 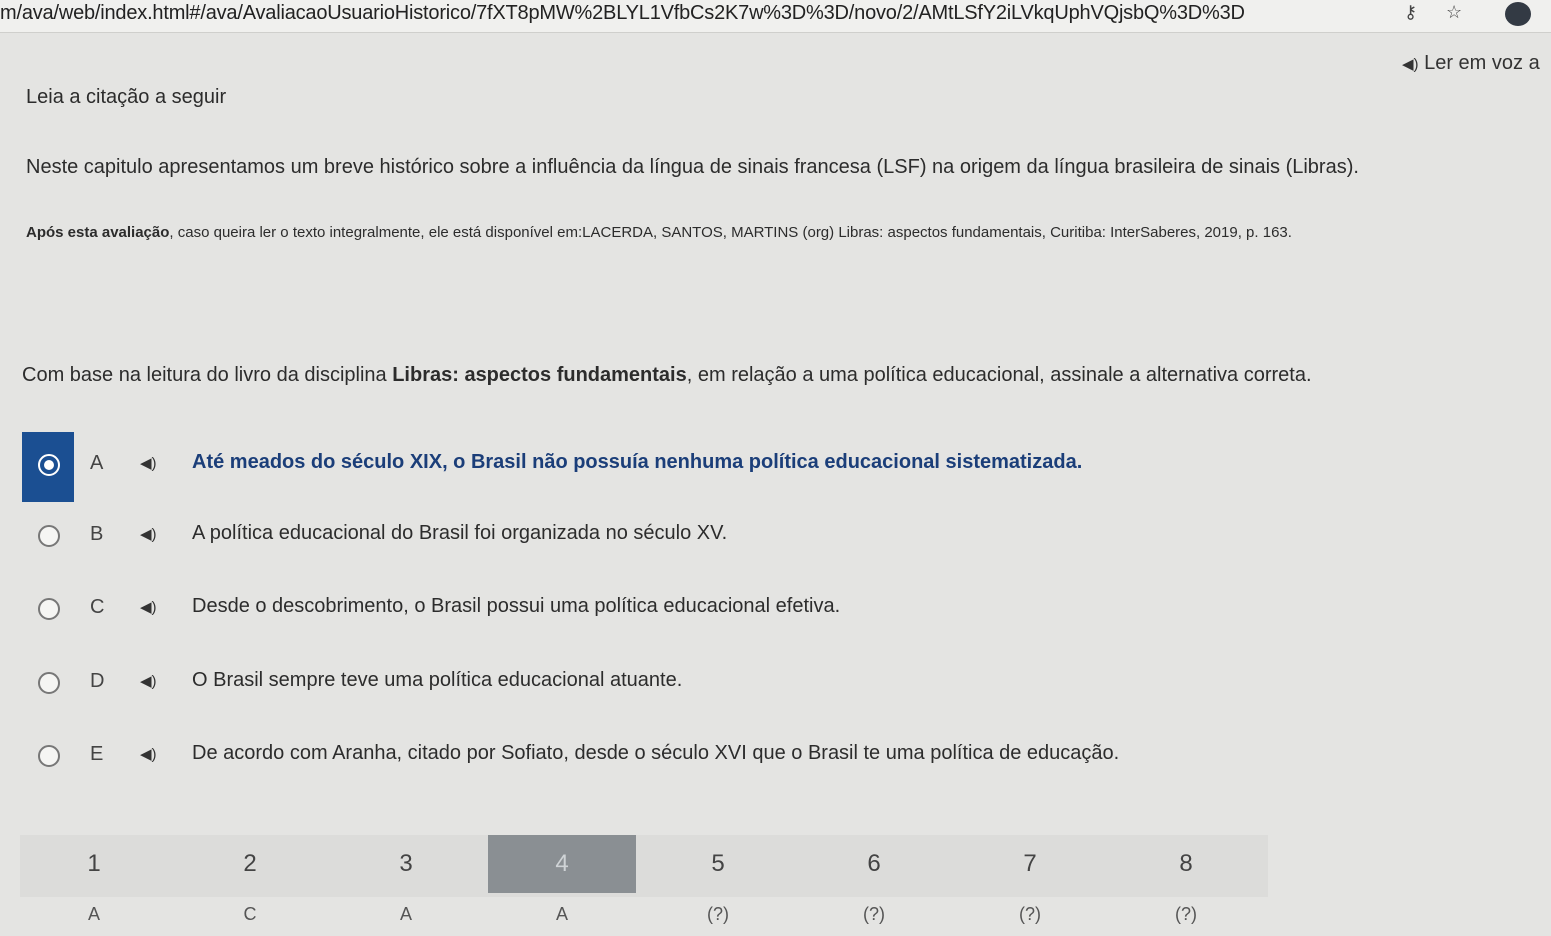 What do you see at coordinates (97, 681) in the screenshot?
I see `option-letter: D` at bounding box center [97, 681].